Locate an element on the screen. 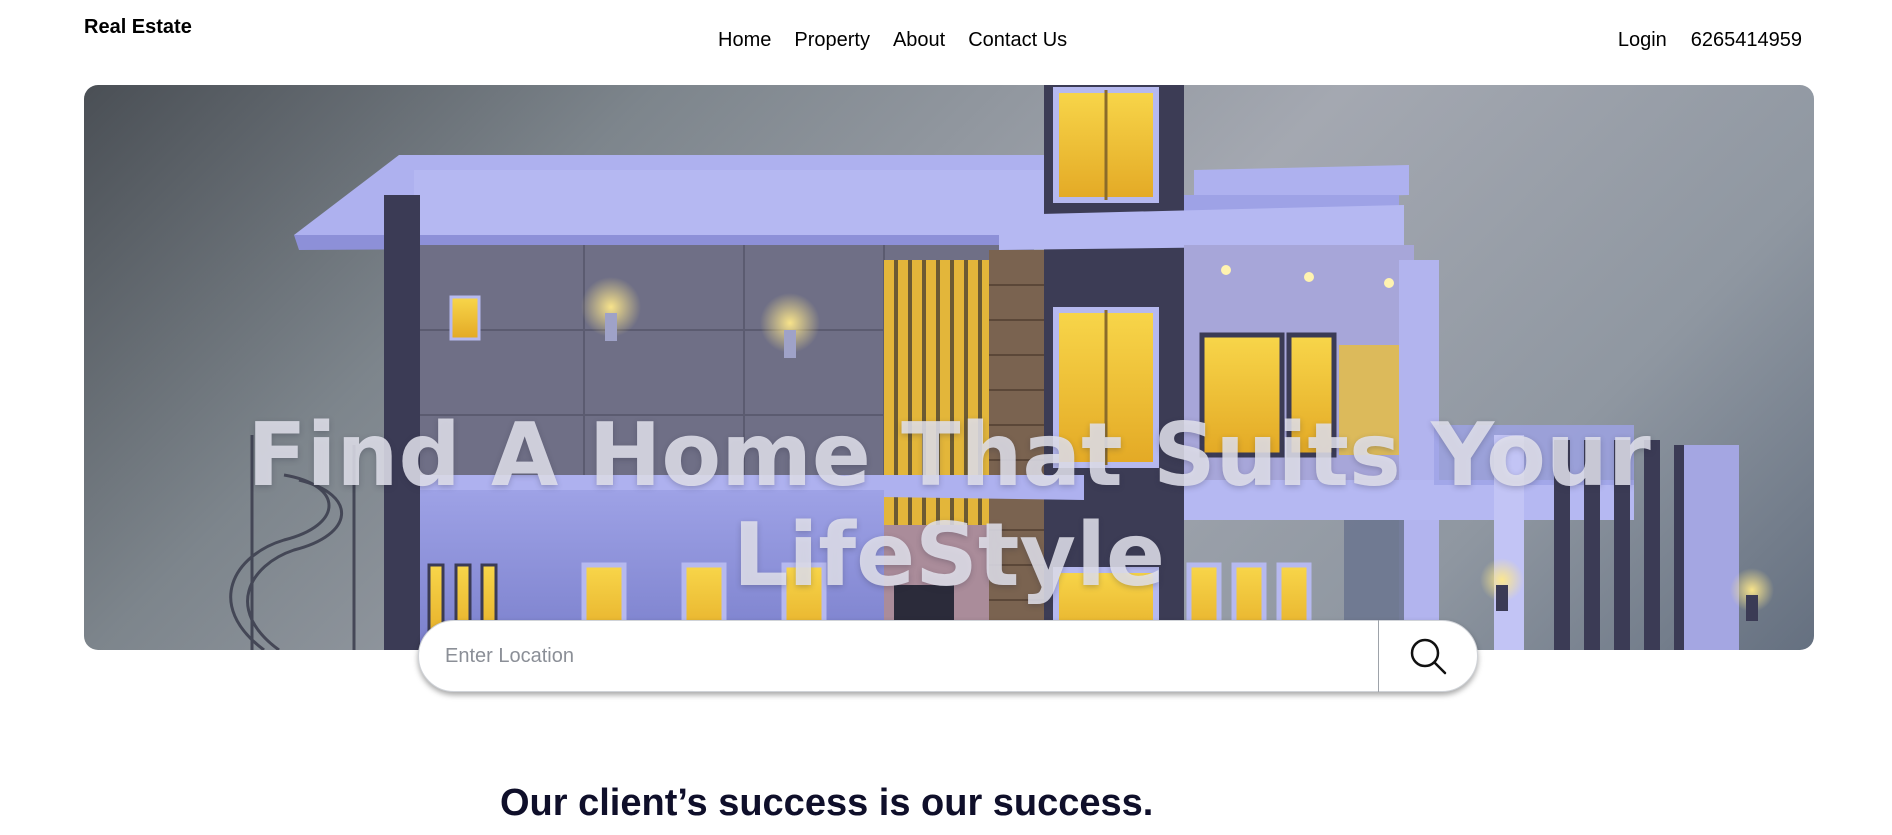 Image resolution: width=1892 pixels, height=835 pixels. nav-link-about: About is located at coordinates (919, 40).